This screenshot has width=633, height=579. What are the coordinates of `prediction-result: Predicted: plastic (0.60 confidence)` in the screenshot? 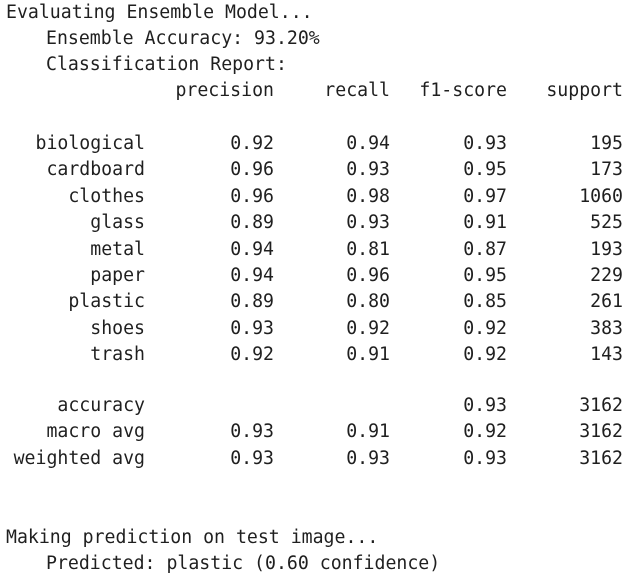 It's located at (243, 563).